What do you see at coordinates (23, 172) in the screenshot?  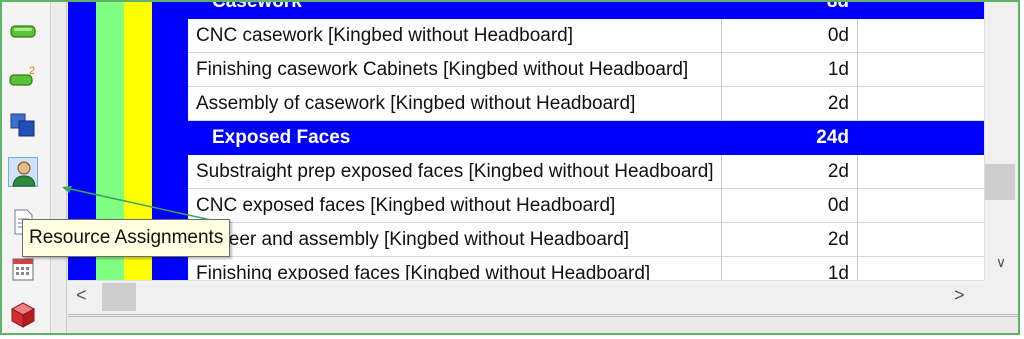 I see `resource-person-icon` at bounding box center [23, 172].